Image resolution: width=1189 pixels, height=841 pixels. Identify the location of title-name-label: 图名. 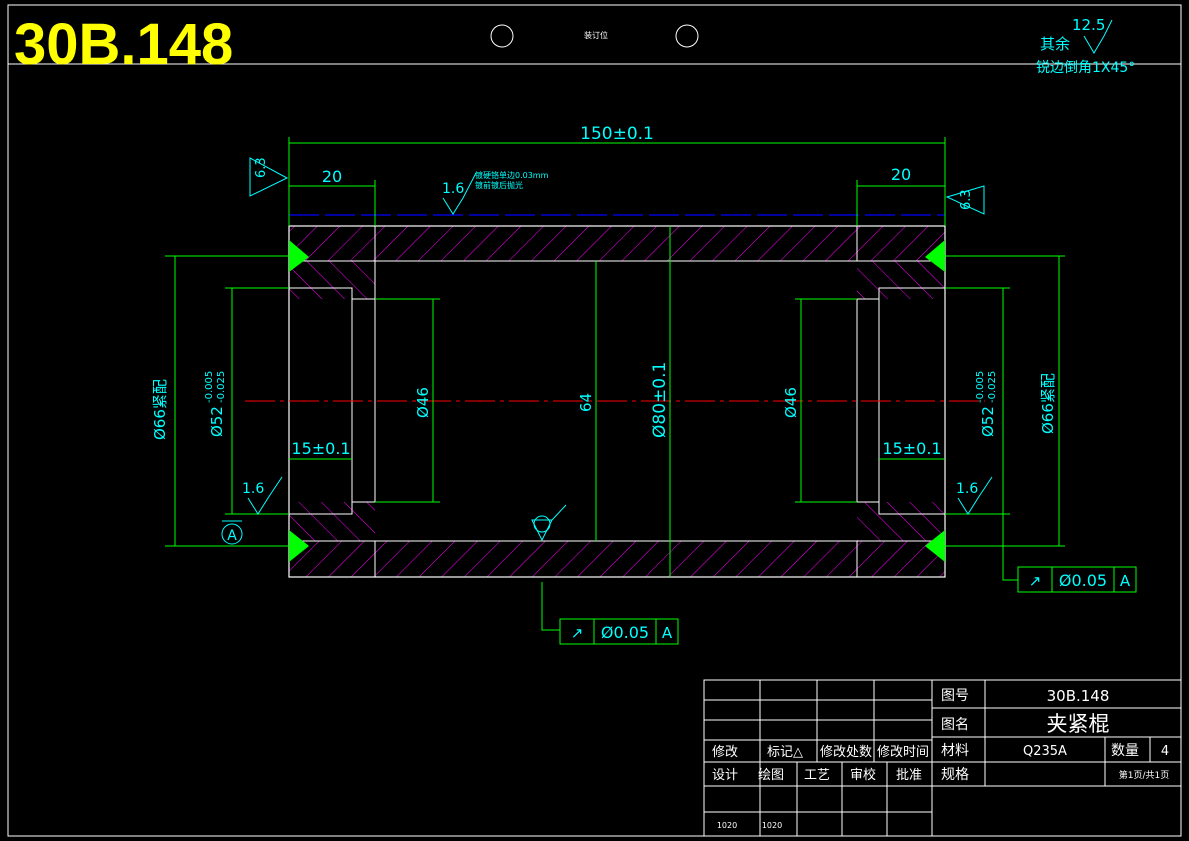
(955, 725).